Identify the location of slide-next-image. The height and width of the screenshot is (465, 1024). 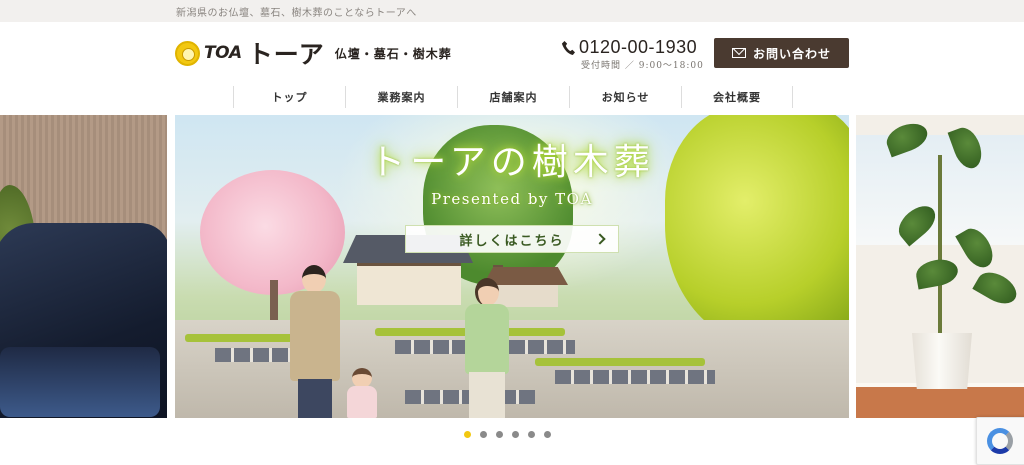
(940, 266).